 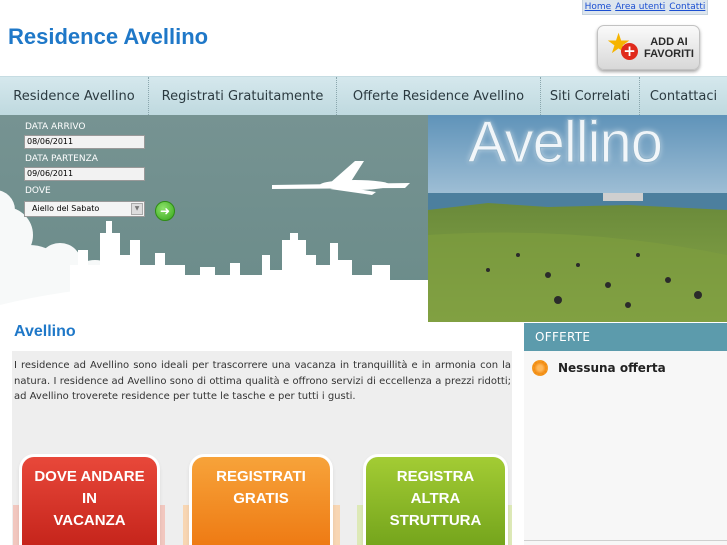 I want to click on top-links-bar: Home Area utenti Contatti, so click(x=645, y=7).